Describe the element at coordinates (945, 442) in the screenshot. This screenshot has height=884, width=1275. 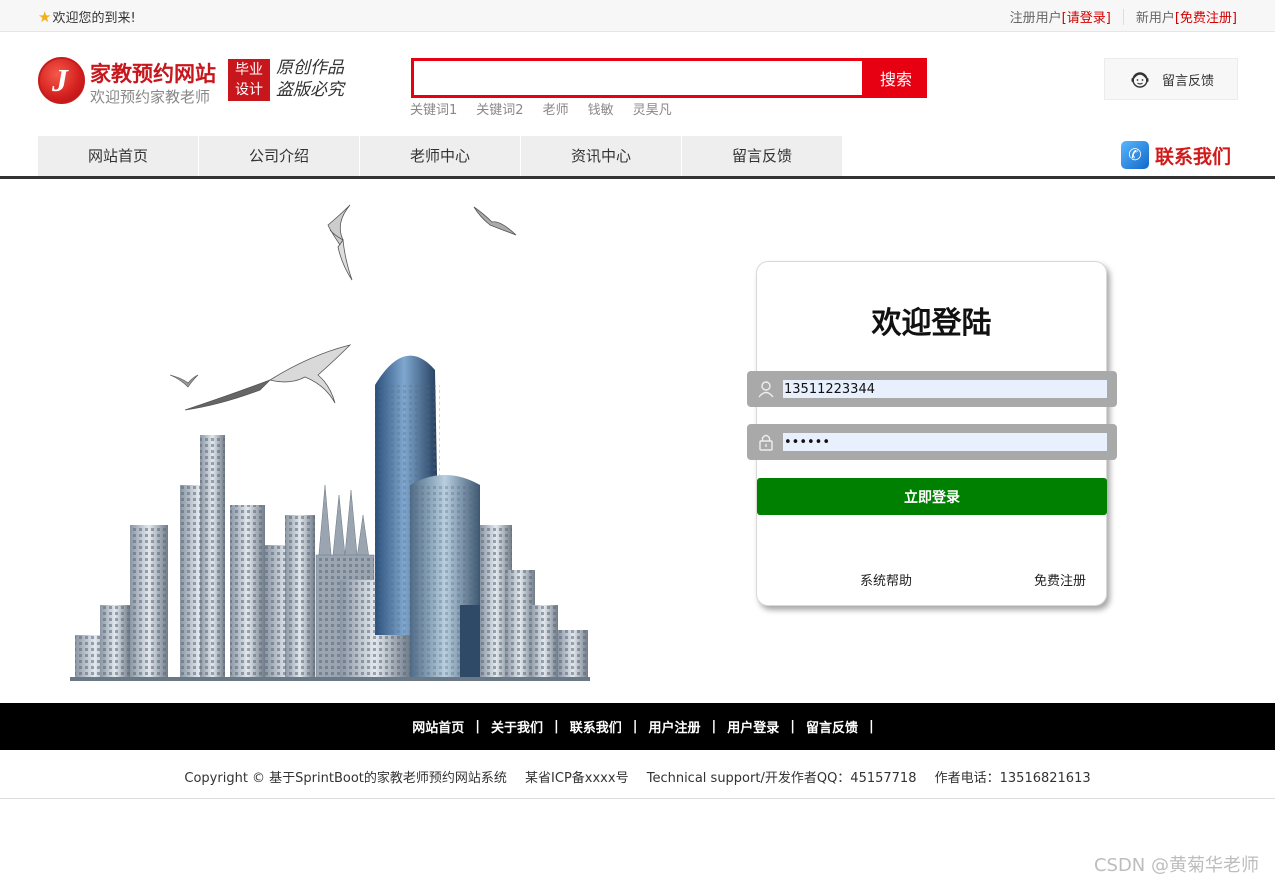
I see `password-input` at that location.